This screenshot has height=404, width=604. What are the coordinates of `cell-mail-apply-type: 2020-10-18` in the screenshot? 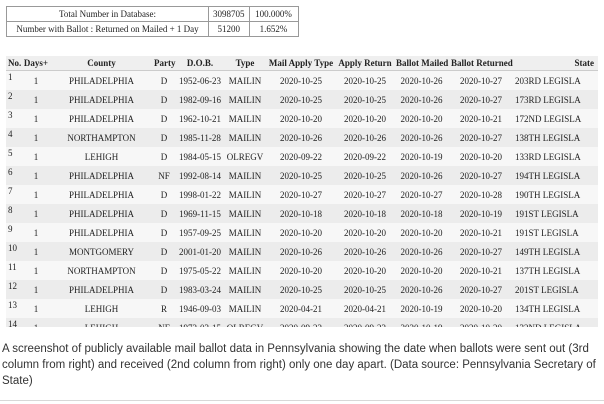 It's located at (301, 213).